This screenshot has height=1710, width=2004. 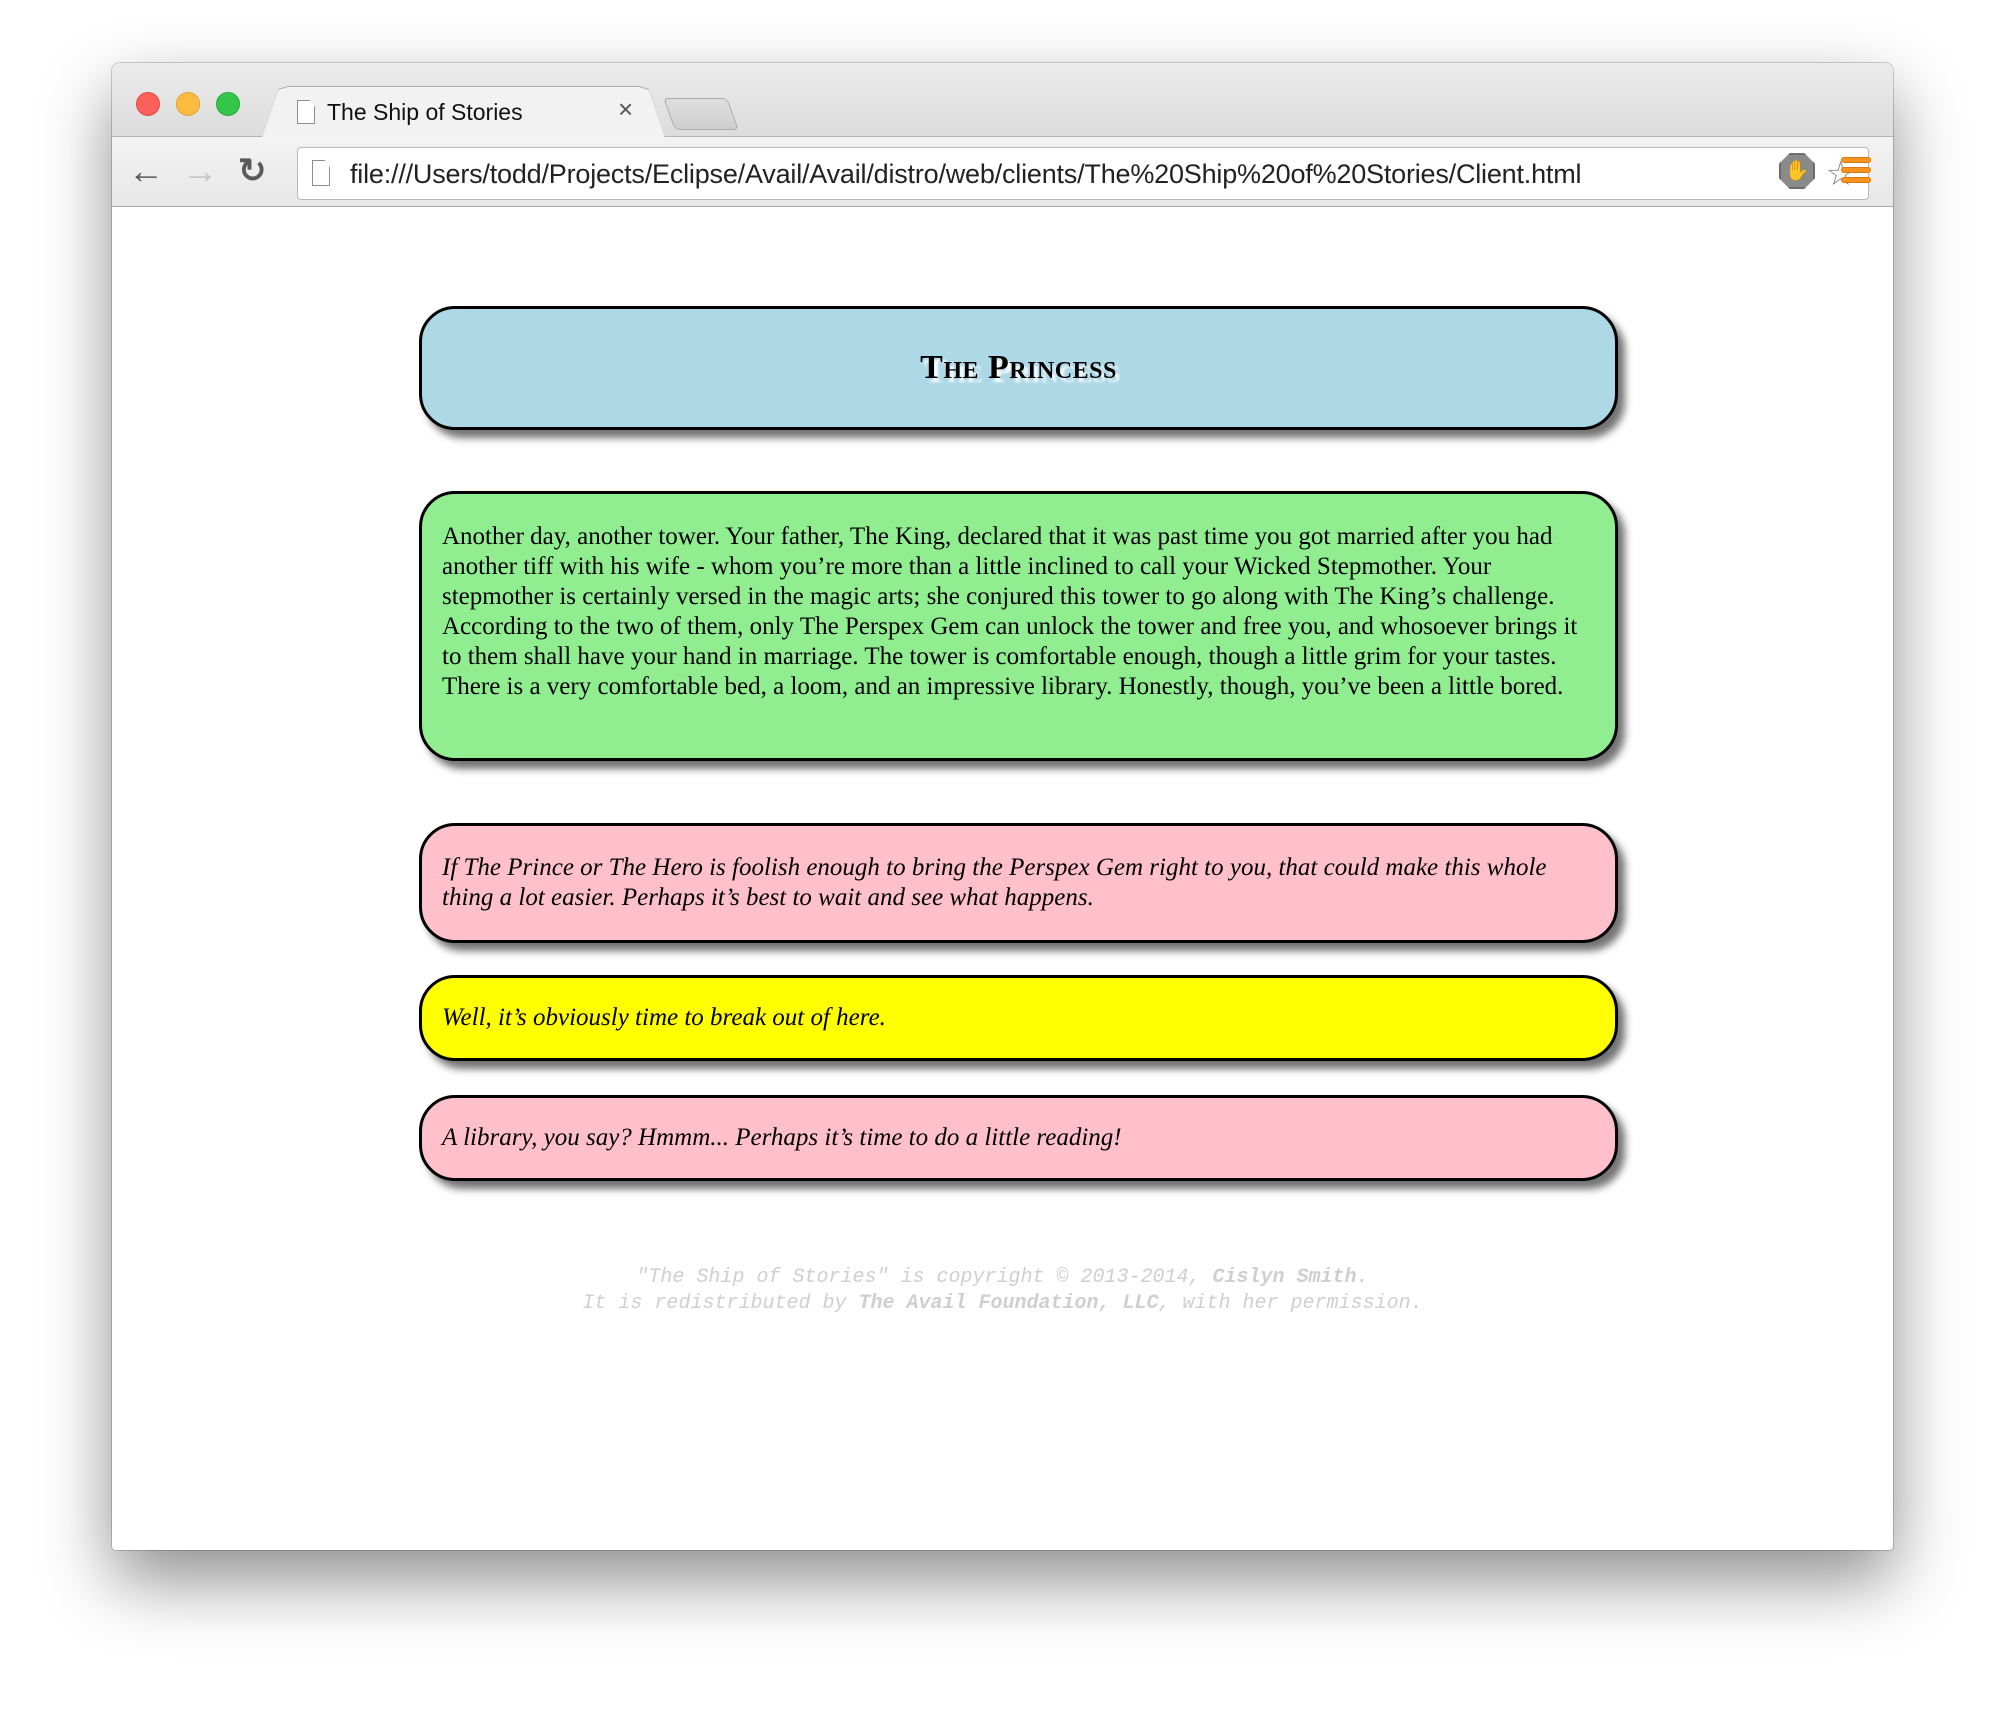 I want to click on tab-title: The Ship of Stories, so click(x=425, y=112).